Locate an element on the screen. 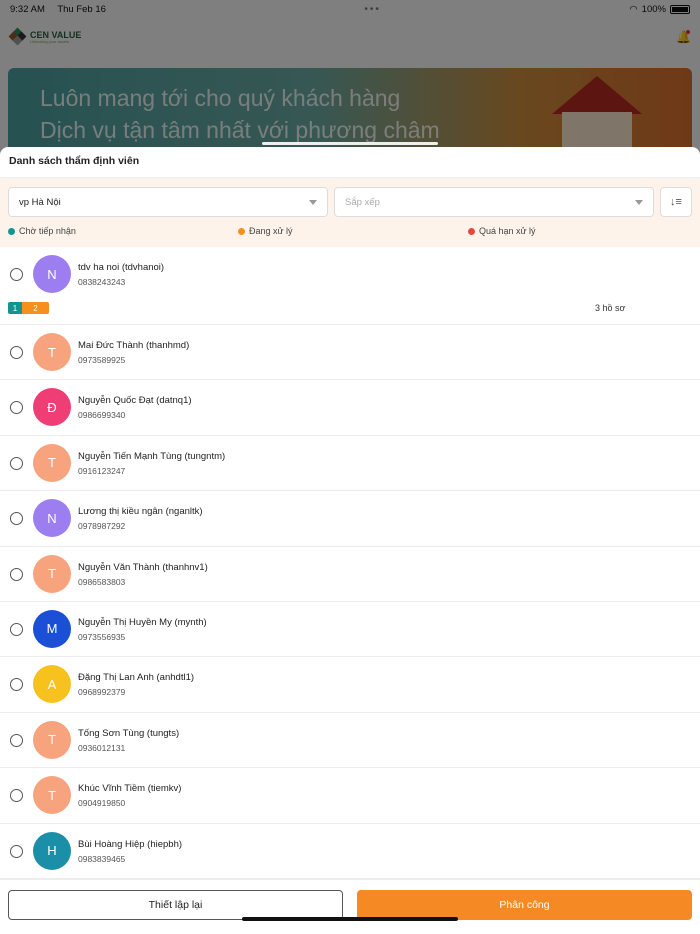 This screenshot has width=700, height=934. appraiser-phone: 0904919850 is located at coordinates (102, 803).